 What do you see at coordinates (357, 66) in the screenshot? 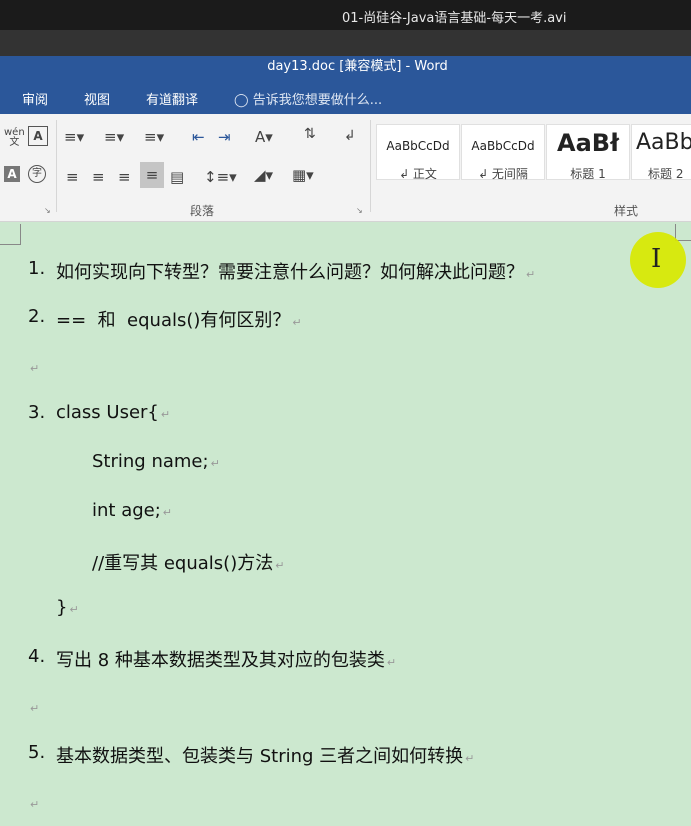
I see `document-title: day13.doc [兼容模式] - Word` at bounding box center [357, 66].